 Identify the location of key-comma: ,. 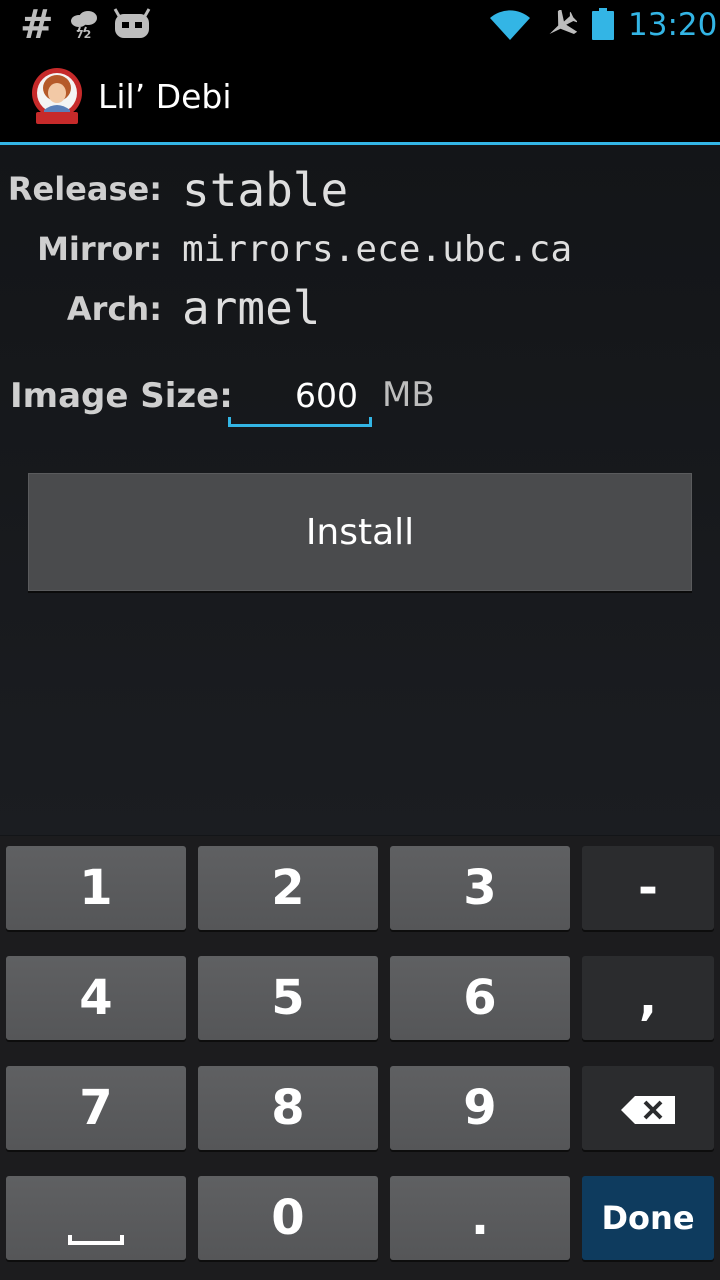
(648, 998).